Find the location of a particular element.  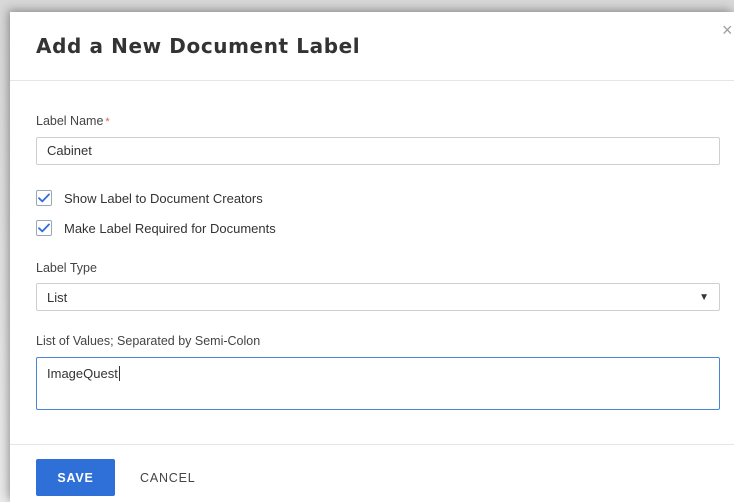

label-type-selected: List is located at coordinates (57, 297).